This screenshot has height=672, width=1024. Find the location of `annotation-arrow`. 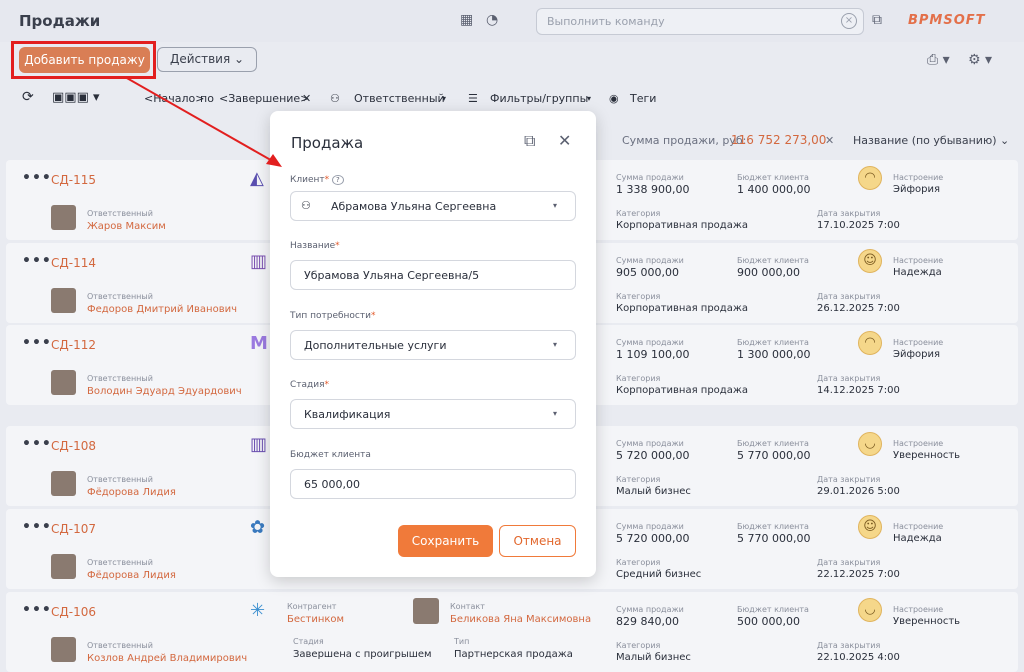

annotation-arrow is located at coordinates (203, 121).